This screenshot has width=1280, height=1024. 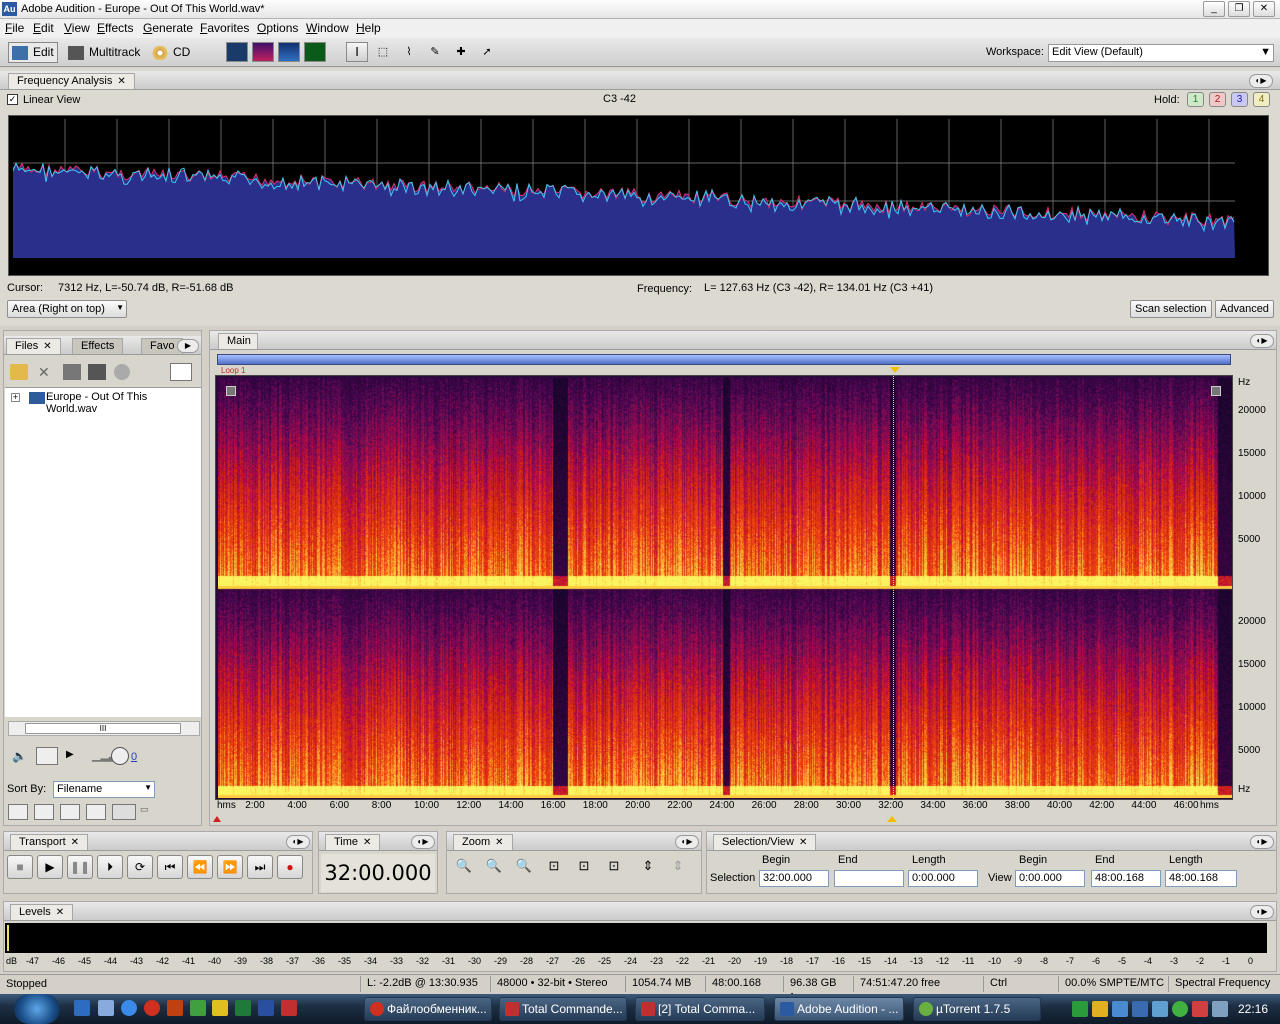 What do you see at coordinates (200, 867) in the screenshot?
I see `rewind-button: ⏪` at bounding box center [200, 867].